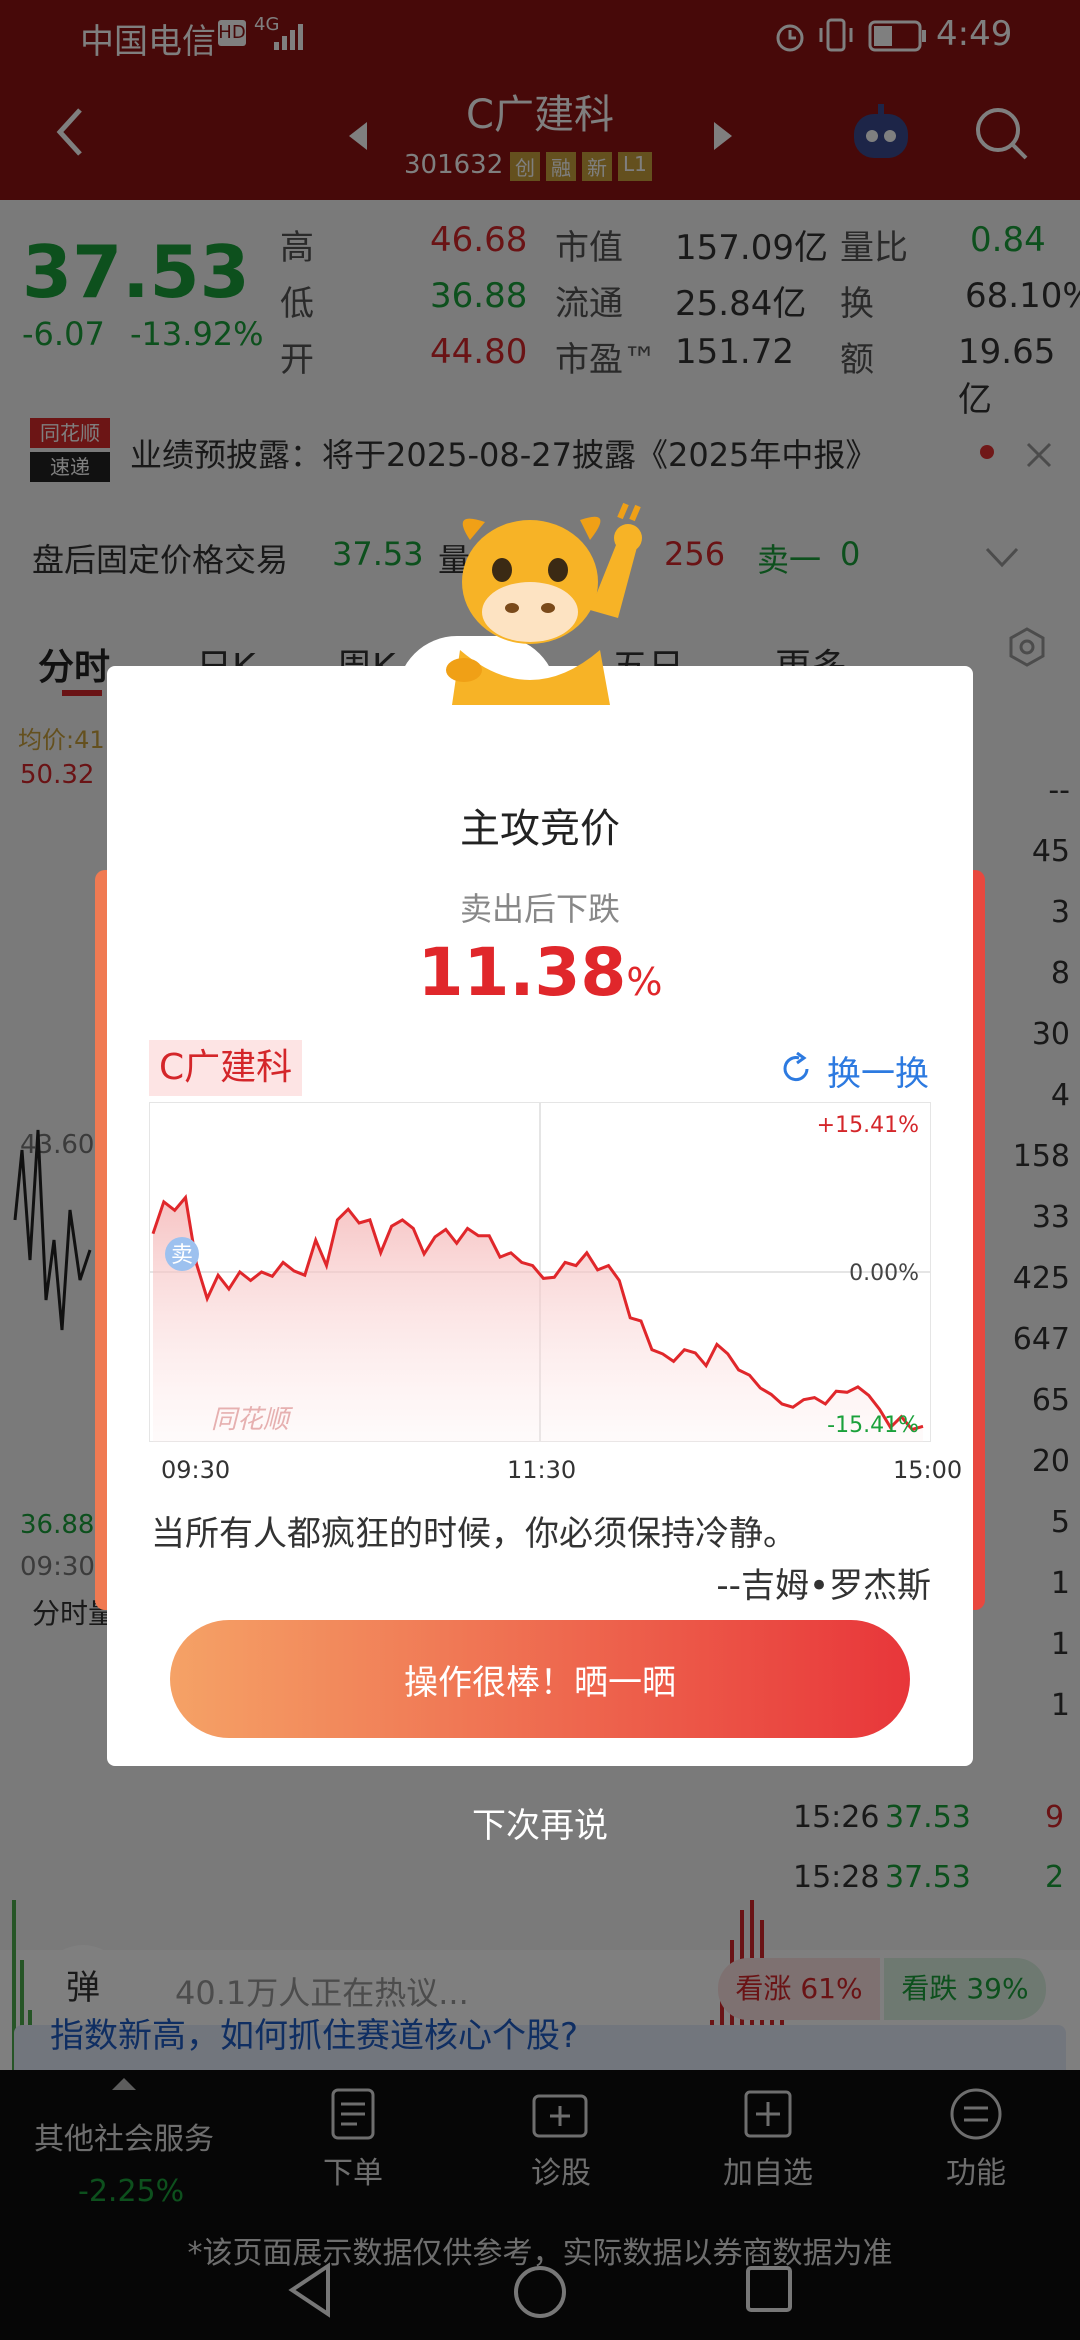  I want to click on mascot-bull-image, so click(544, 603).